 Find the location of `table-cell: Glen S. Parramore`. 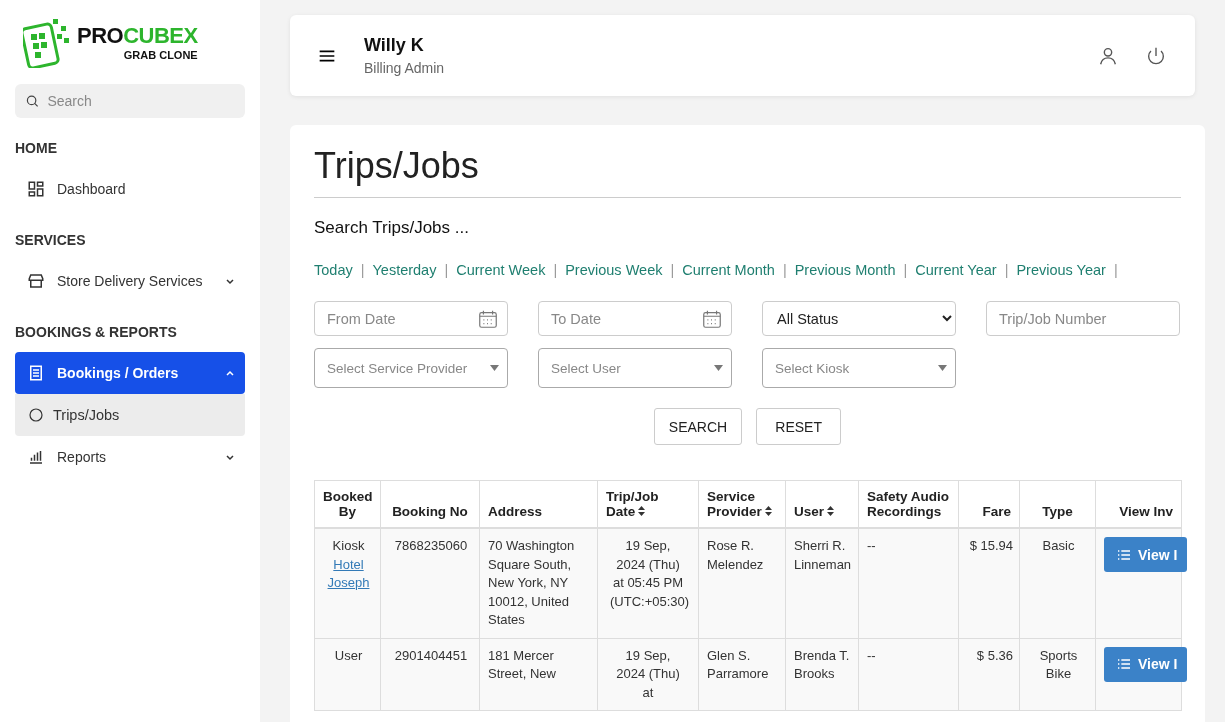

table-cell: Glen S. Parramore is located at coordinates (742, 674).